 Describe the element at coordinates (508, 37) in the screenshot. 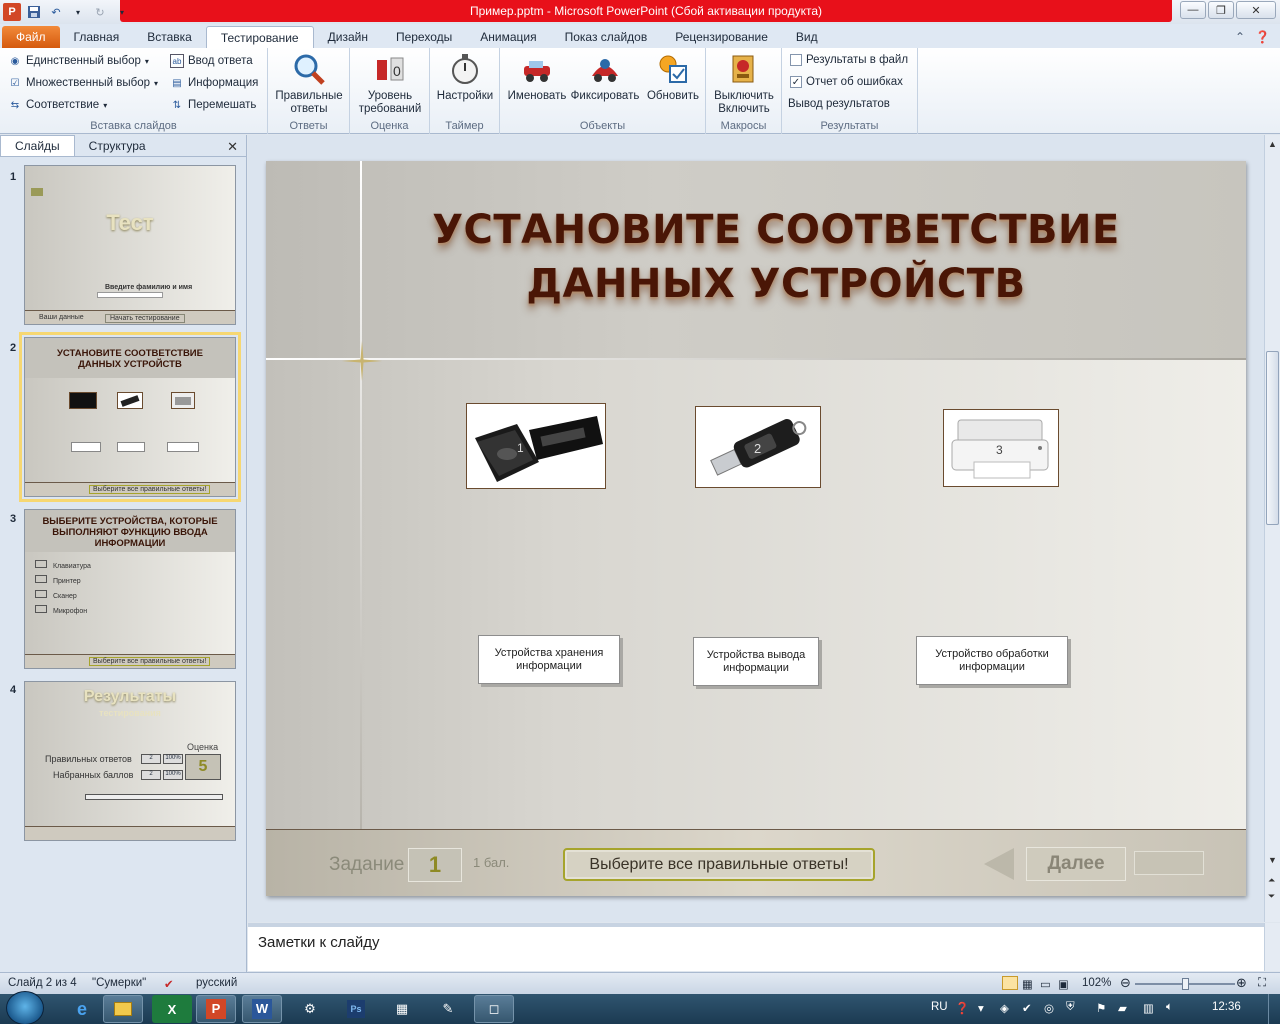

I see `tab-animation: Анимация` at that location.